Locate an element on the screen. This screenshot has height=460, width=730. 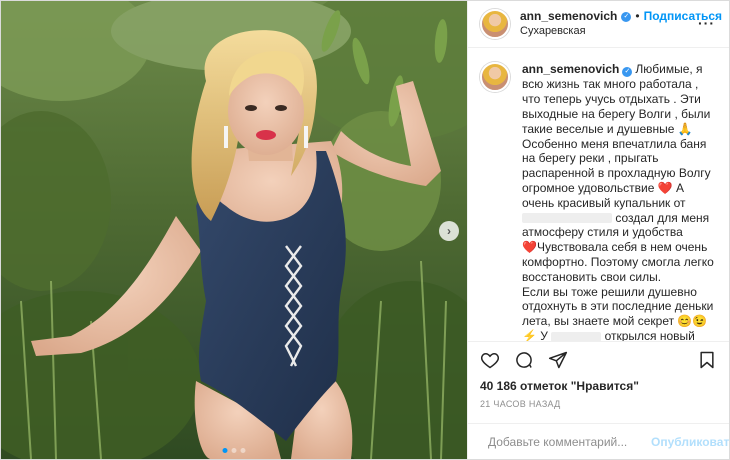
comment-icon is located at coordinates (524, 360).